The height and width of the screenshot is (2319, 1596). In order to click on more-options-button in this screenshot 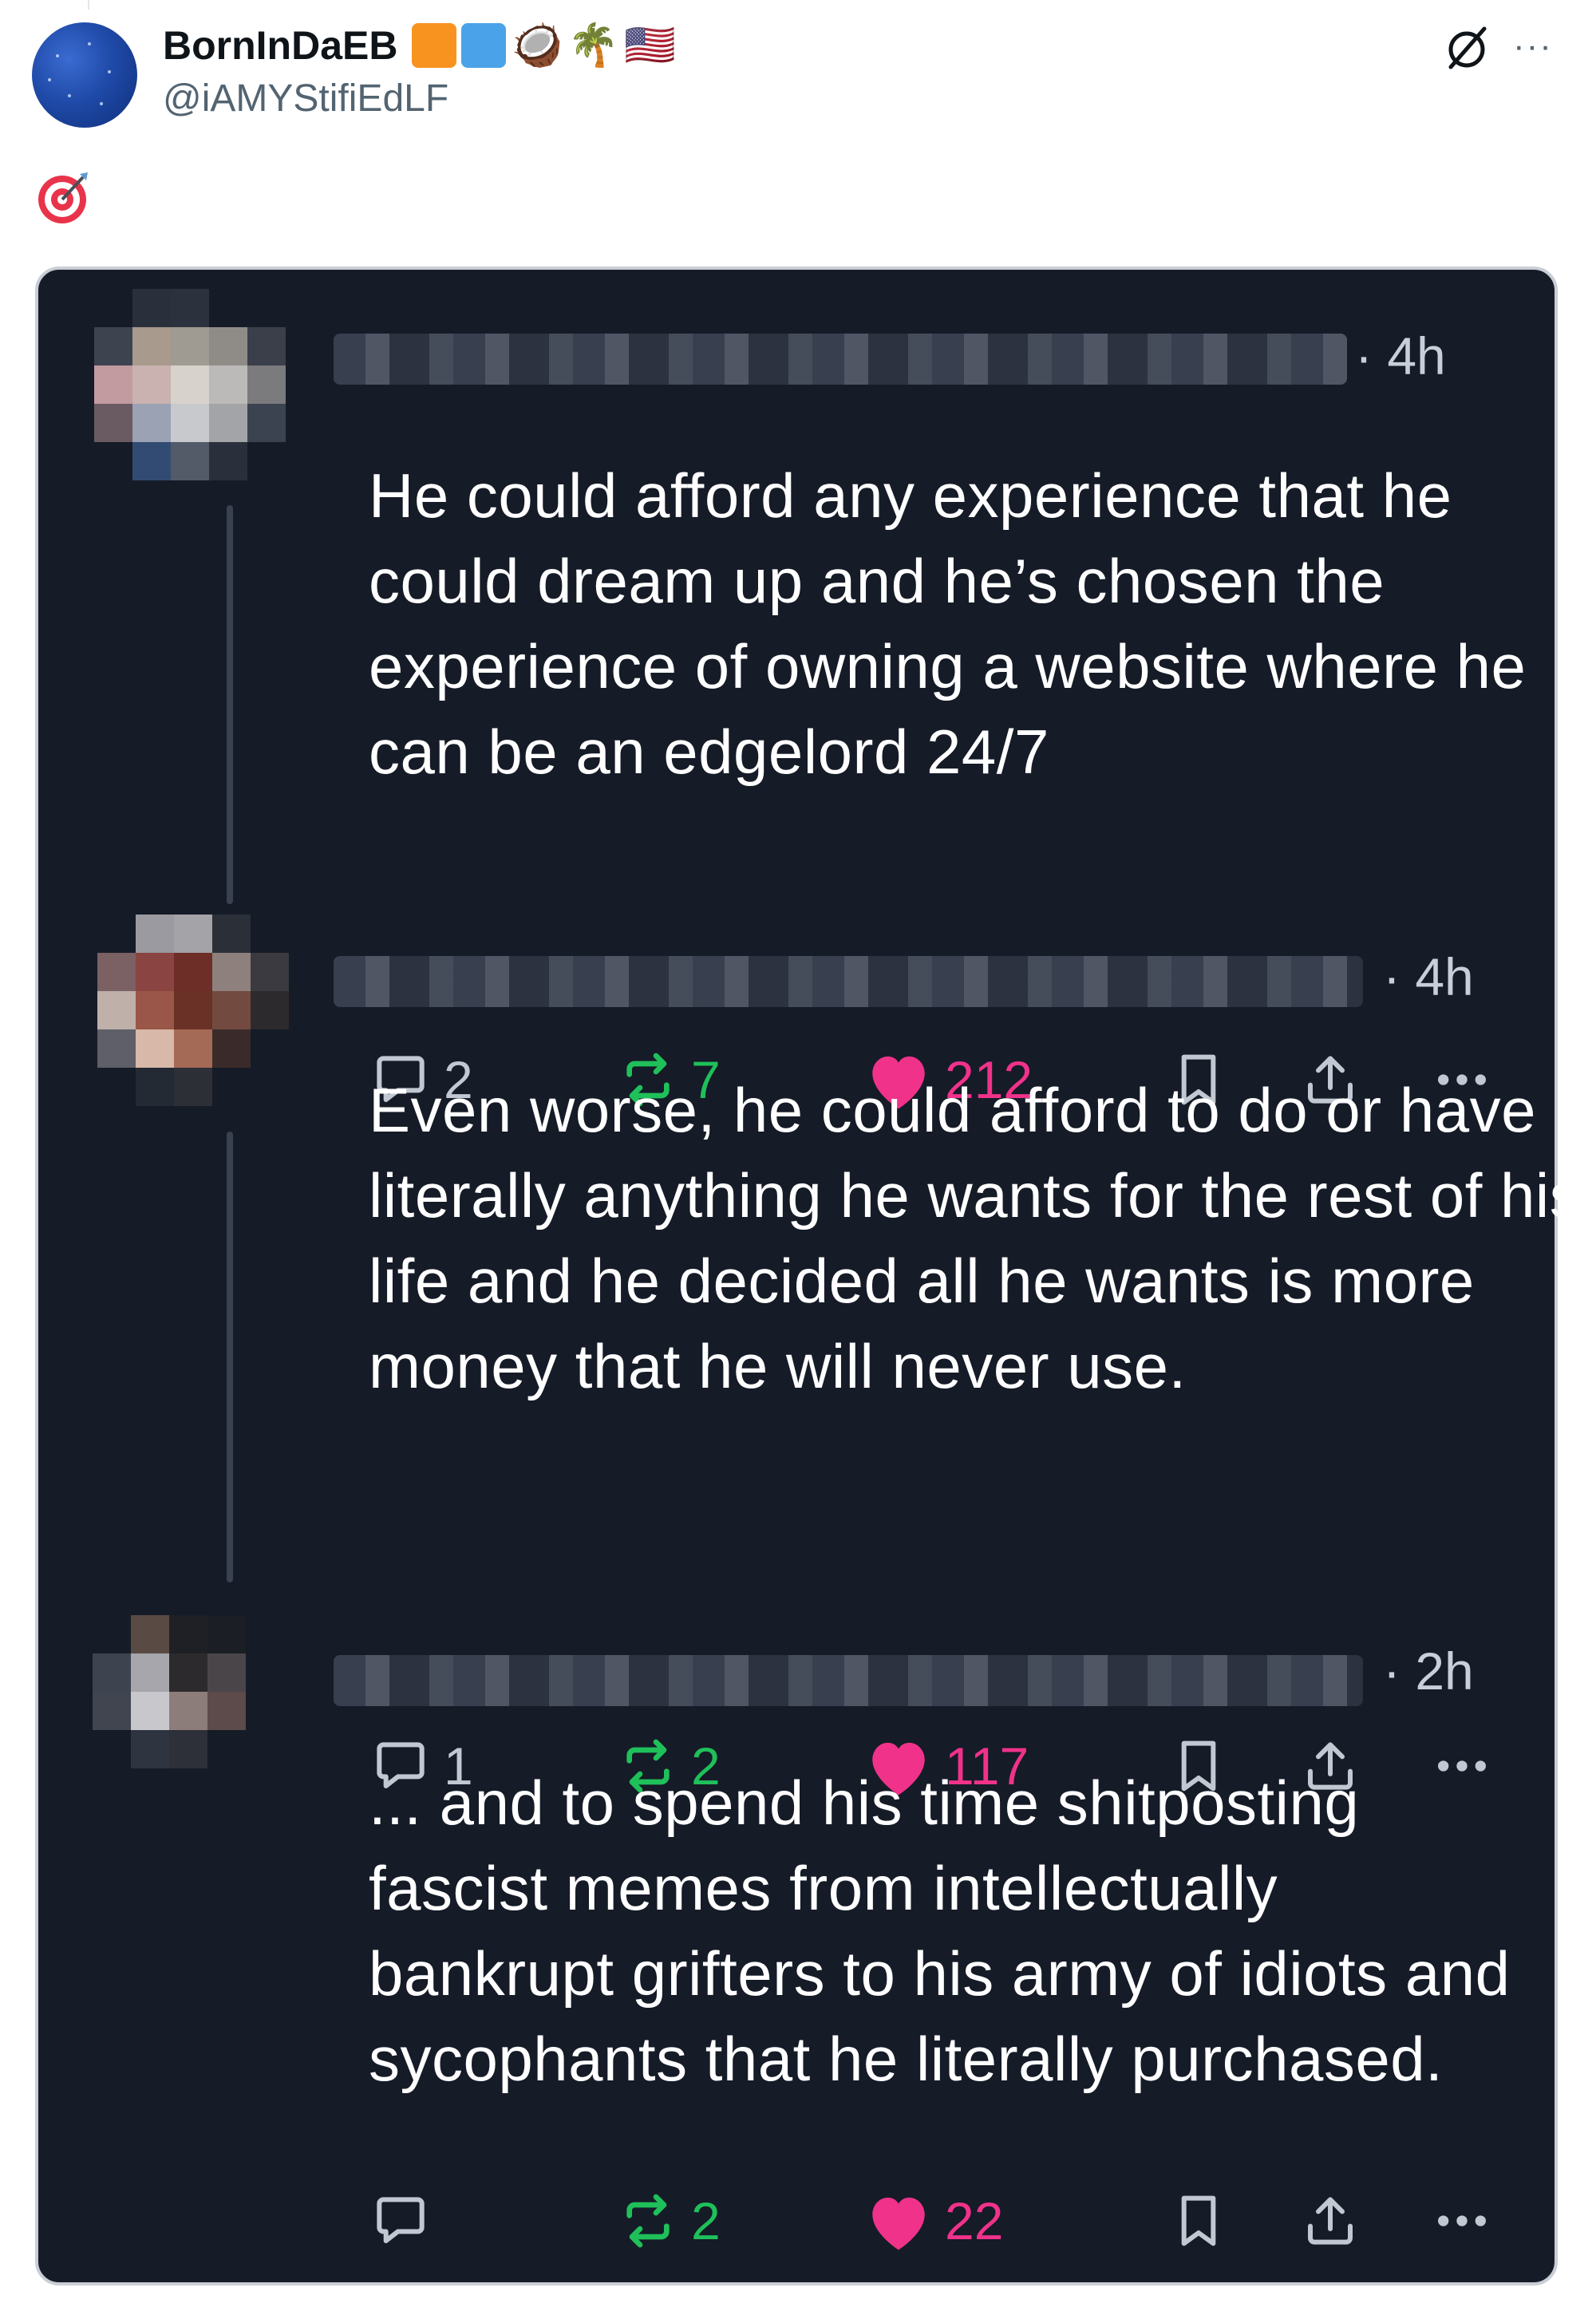, I will do `click(1462, 2221)`.